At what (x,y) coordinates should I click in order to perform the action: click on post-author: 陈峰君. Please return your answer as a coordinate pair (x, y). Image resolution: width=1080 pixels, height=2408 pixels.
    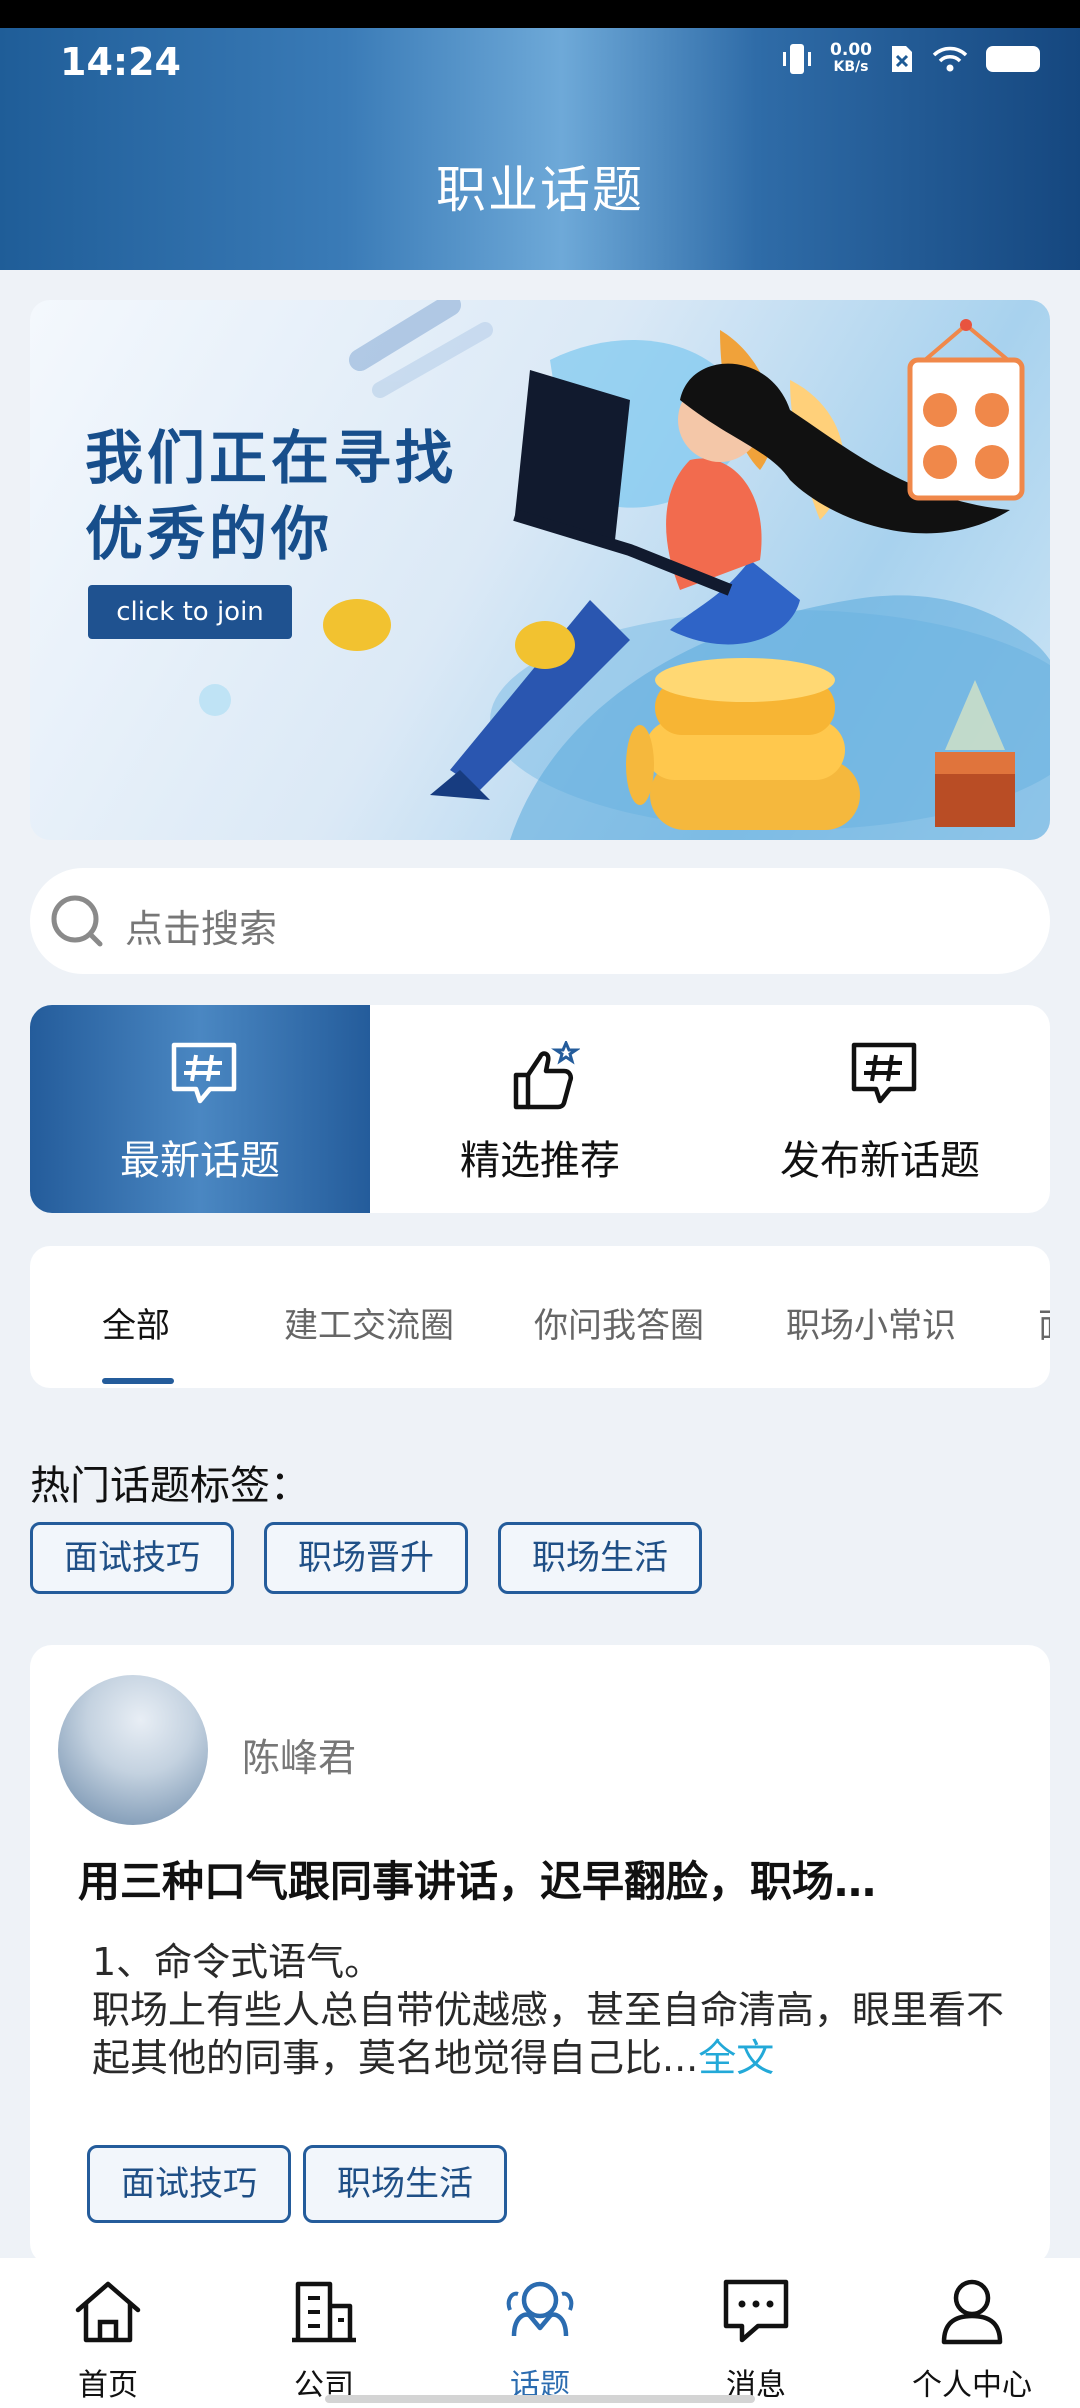
    Looking at the image, I should click on (299, 1754).